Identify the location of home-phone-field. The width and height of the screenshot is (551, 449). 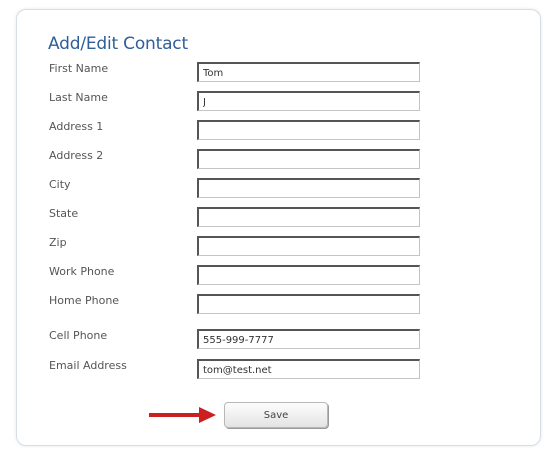
(308, 304).